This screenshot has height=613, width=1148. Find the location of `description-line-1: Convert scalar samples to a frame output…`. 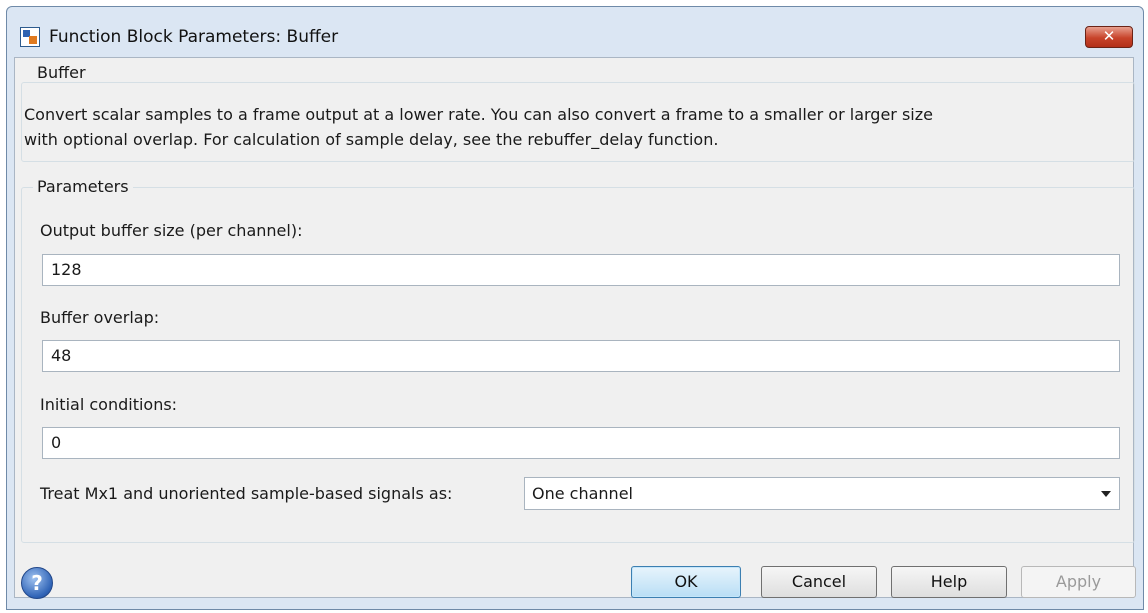

description-line-1: Convert scalar samples to a frame output… is located at coordinates (478, 114).